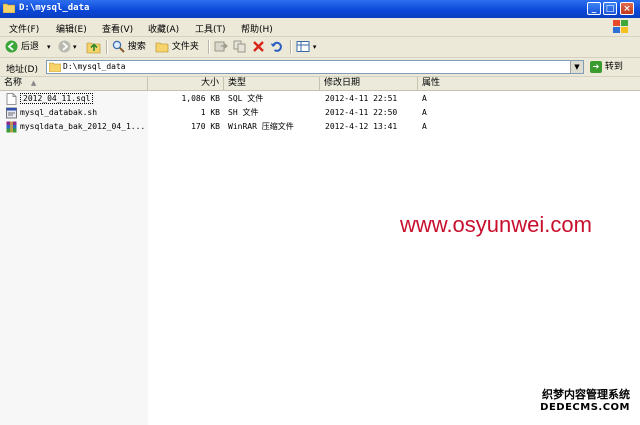  I want to click on address-value: D:\mysql_data, so click(94, 66).